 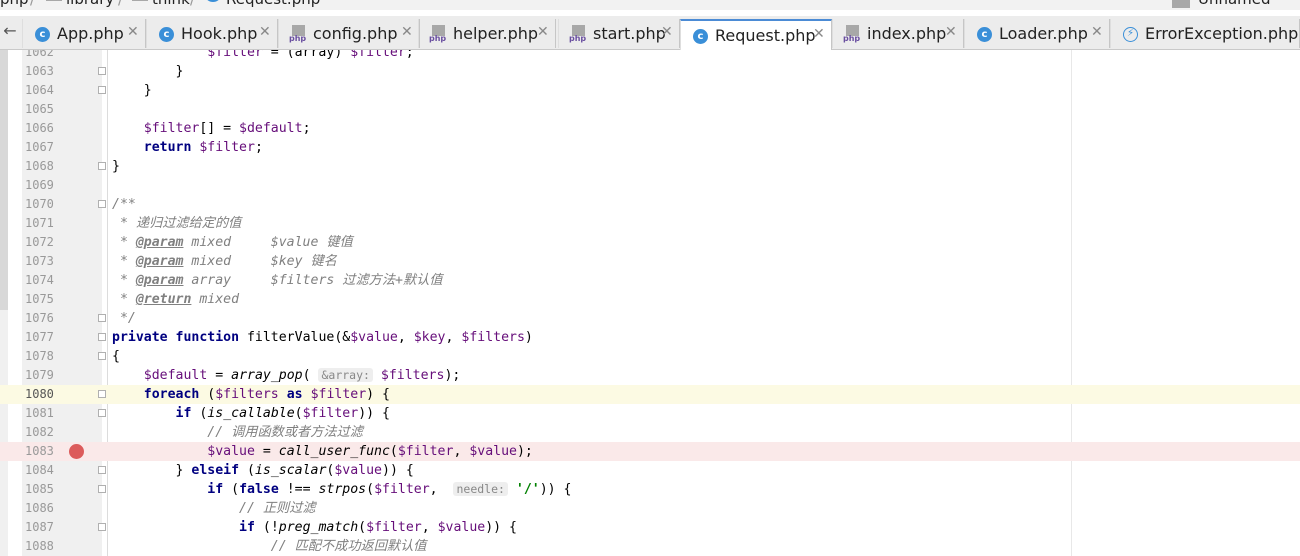 What do you see at coordinates (175, 299) in the screenshot?
I see `code-text: * @return mixed` at bounding box center [175, 299].